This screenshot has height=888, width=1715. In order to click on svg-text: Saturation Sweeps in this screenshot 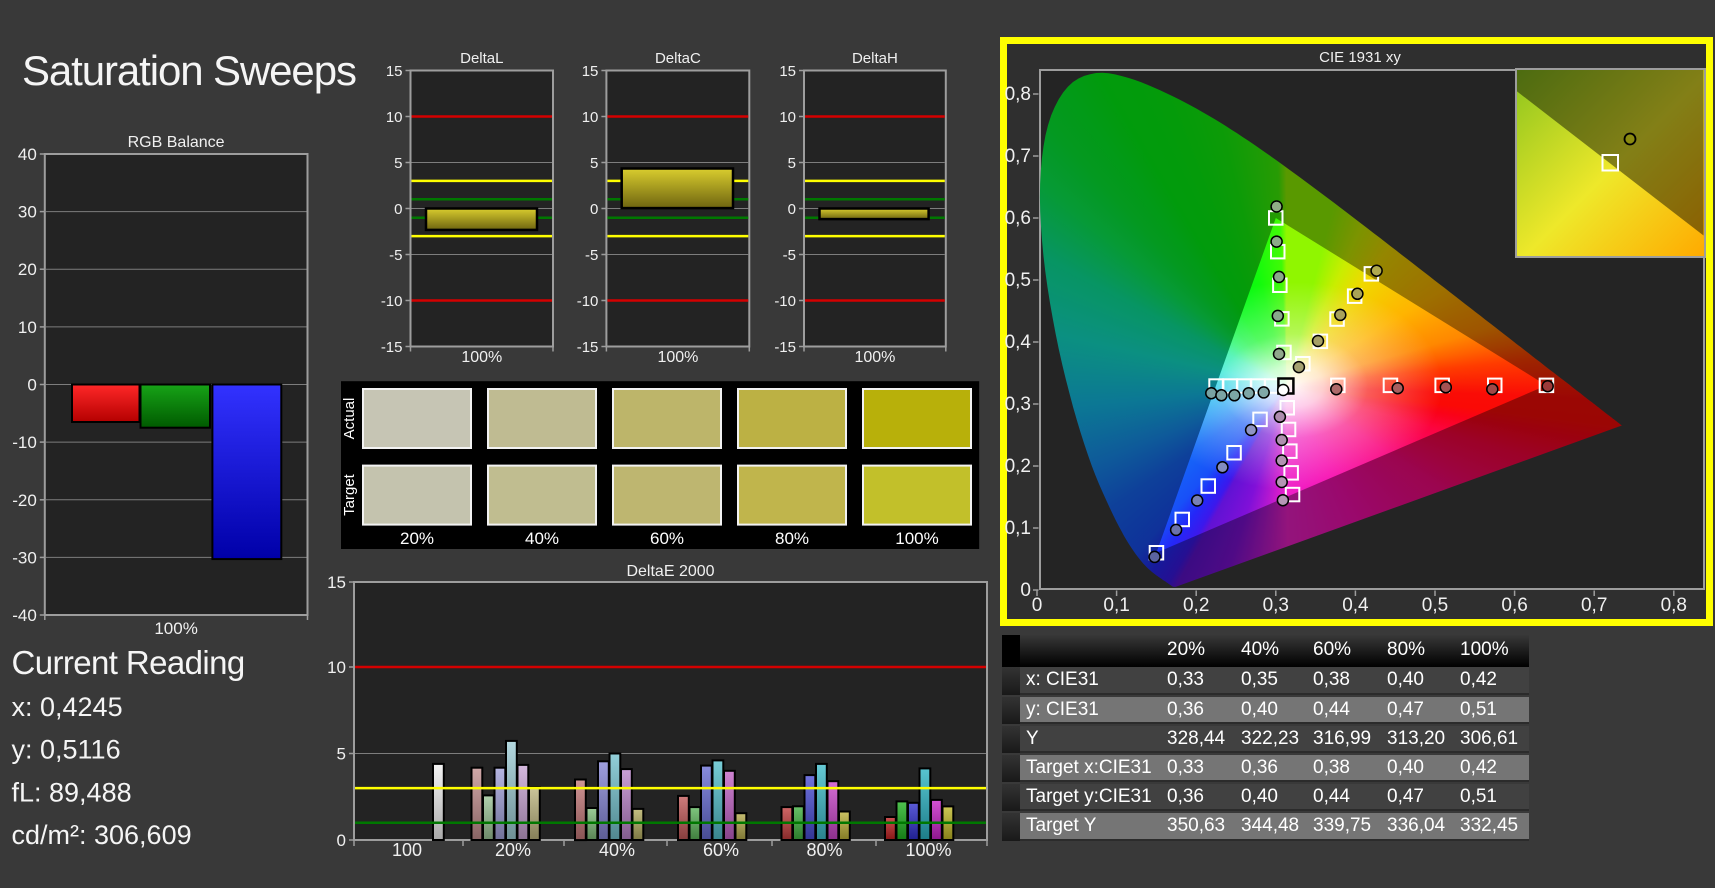, I will do `click(189, 70)`.